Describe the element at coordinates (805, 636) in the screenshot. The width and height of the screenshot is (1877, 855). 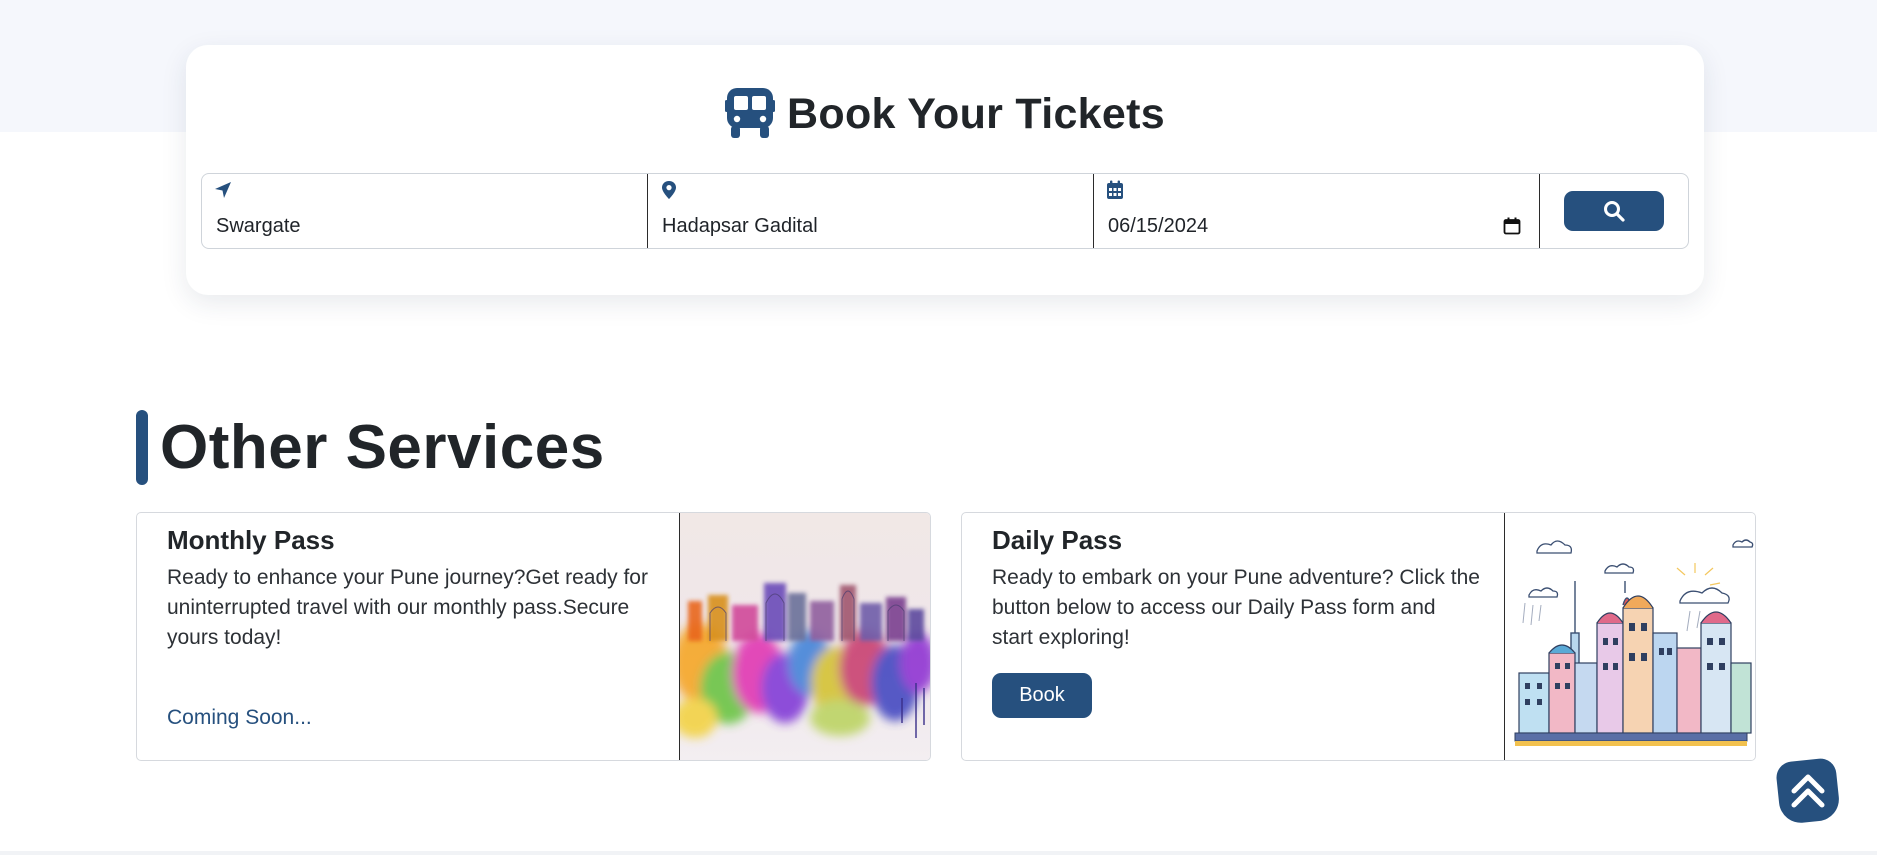
I see `watercolor-pune-skyline-image` at that location.